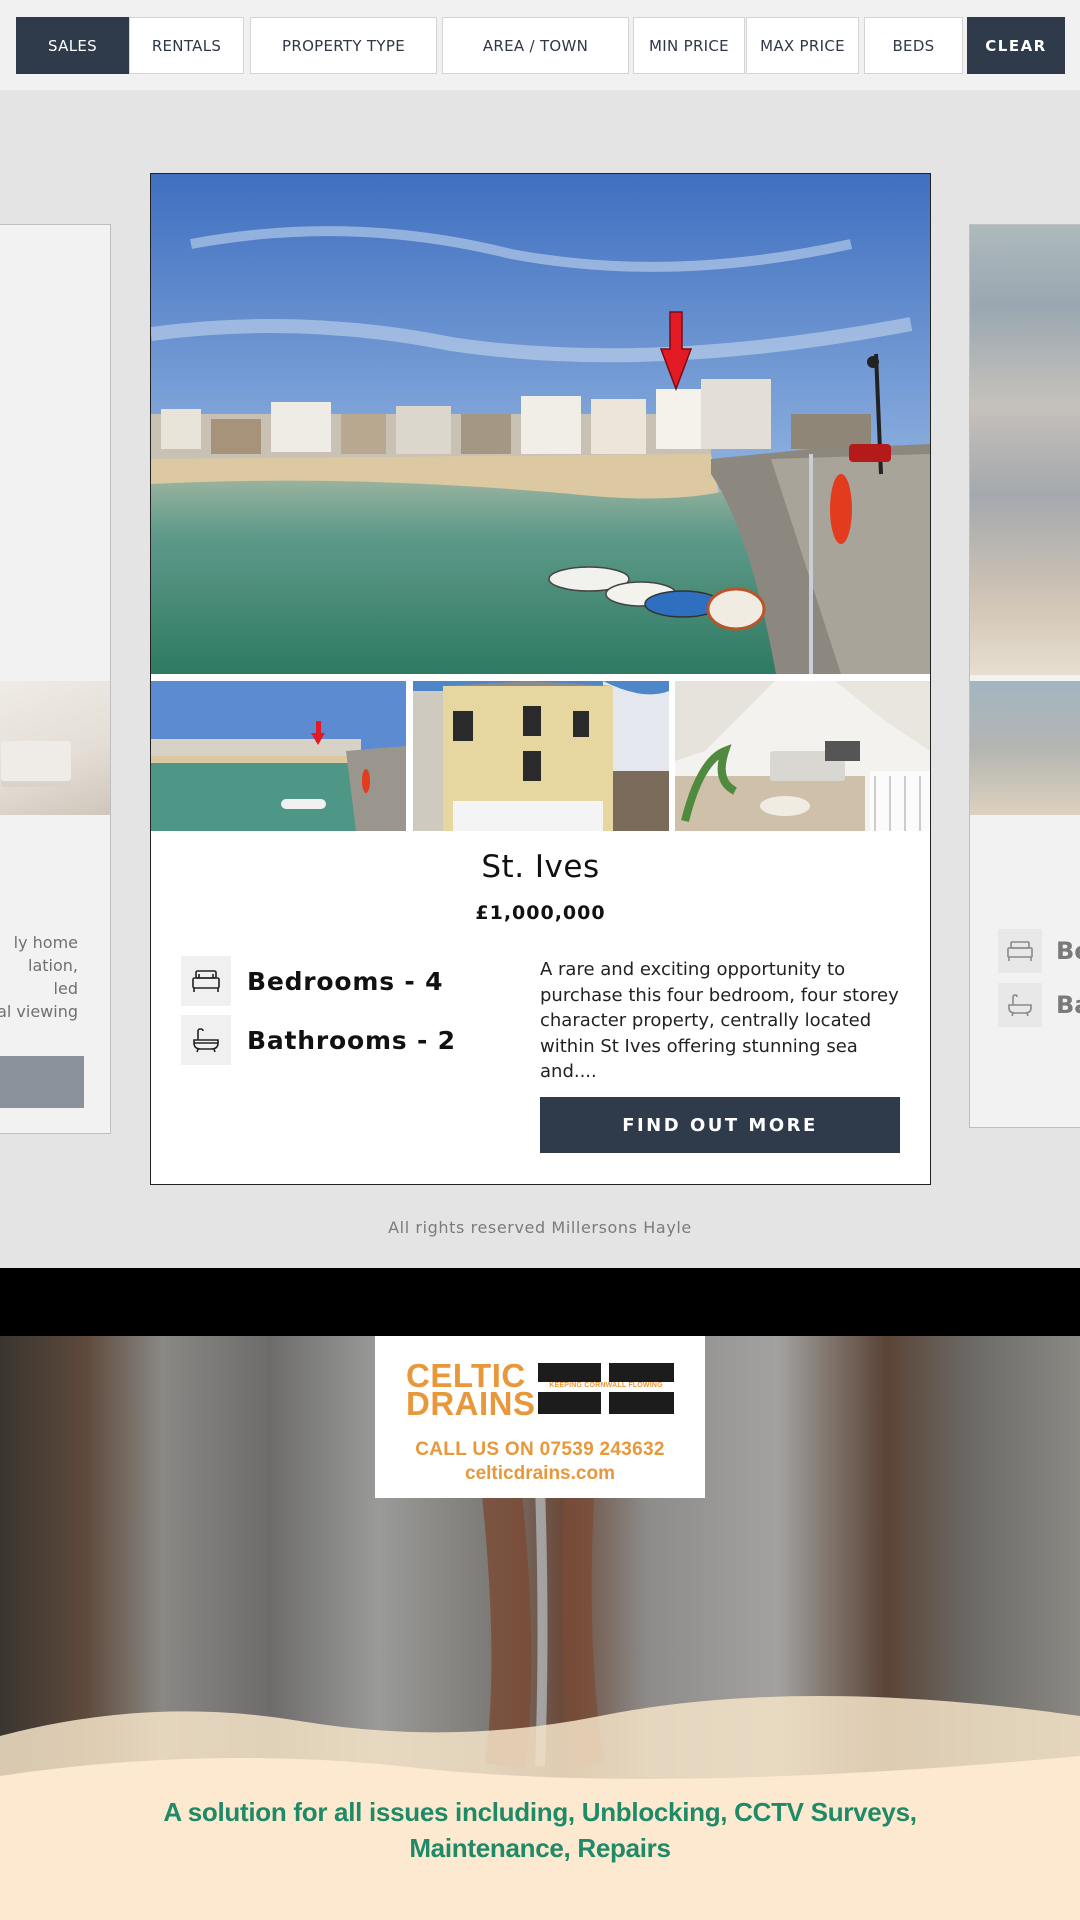 This screenshot has width=1080, height=1920. Describe the element at coordinates (343, 45) in the screenshot. I see `filter-property-type: Property Type` at that location.